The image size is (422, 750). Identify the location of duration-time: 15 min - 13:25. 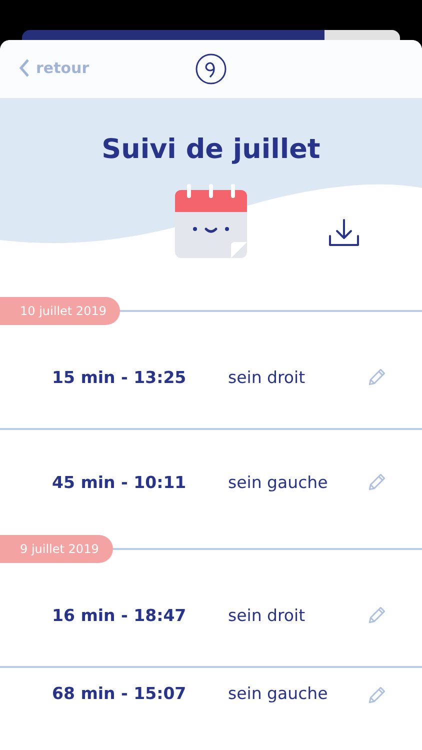
(119, 377).